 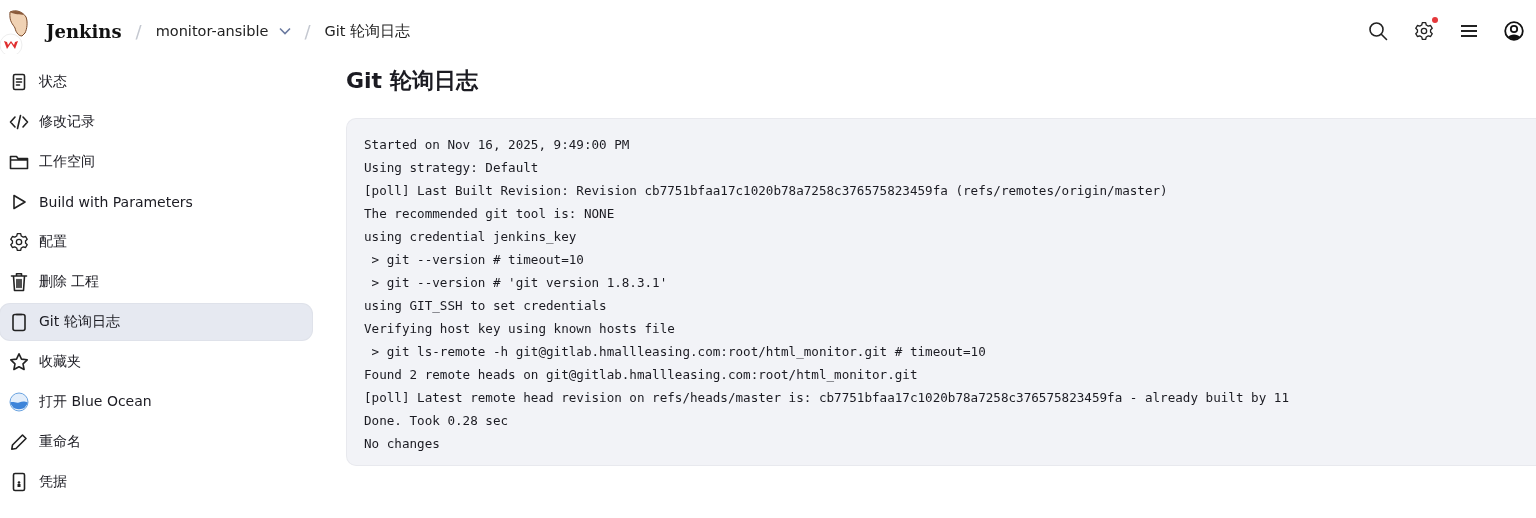 What do you see at coordinates (156, 322) in the screenshot?
I see `sidebar-item: Git 轮询日志` at bounding box center [156, 322].